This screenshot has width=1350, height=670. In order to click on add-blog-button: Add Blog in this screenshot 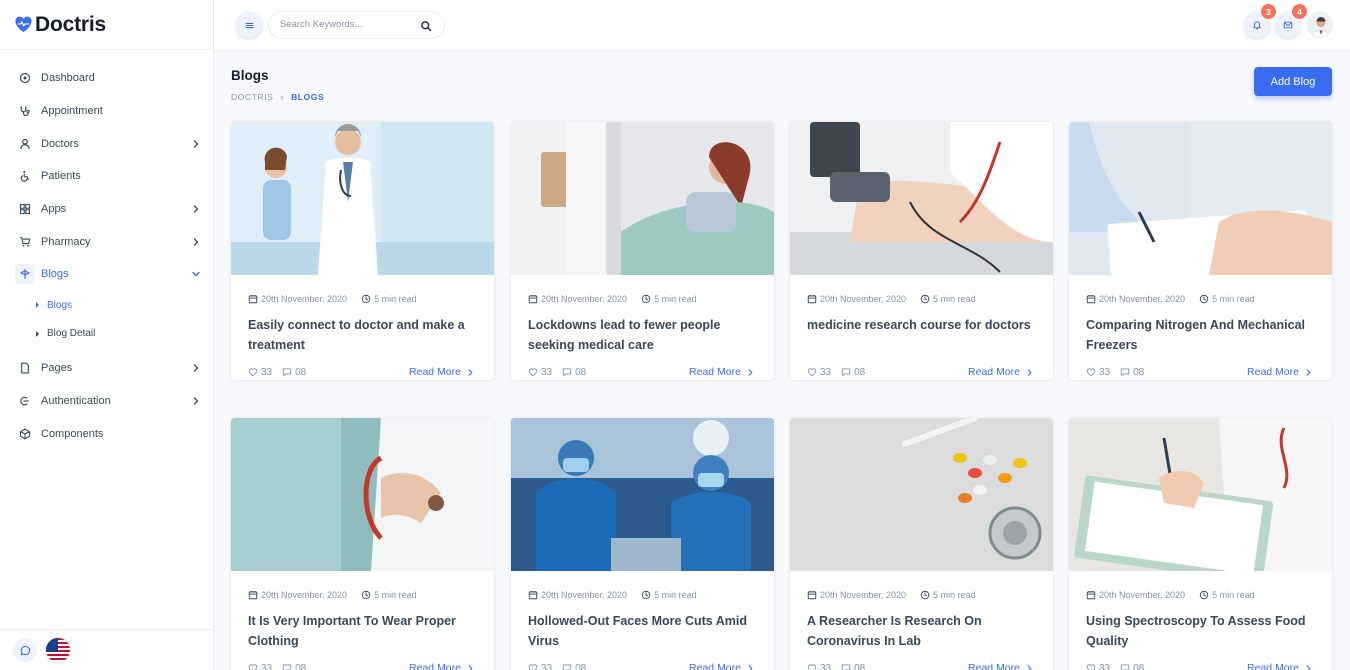, I will do `click(1293, 81)`.